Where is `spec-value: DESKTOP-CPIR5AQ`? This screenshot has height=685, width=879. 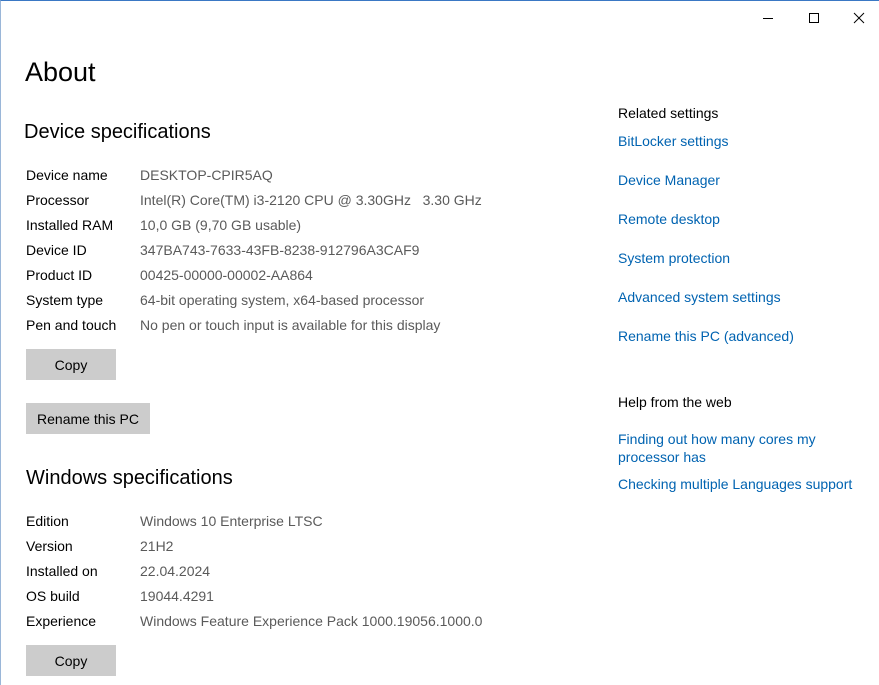
spec-value: DESKTOP-CPIR5AQ is located at coordinates (206, 175).